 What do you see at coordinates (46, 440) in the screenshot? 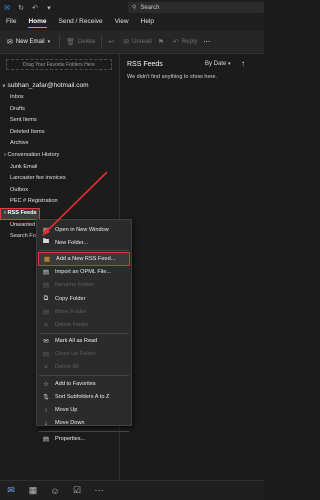
I see `properties-icon: ▤` at bounding box center [46, 440].